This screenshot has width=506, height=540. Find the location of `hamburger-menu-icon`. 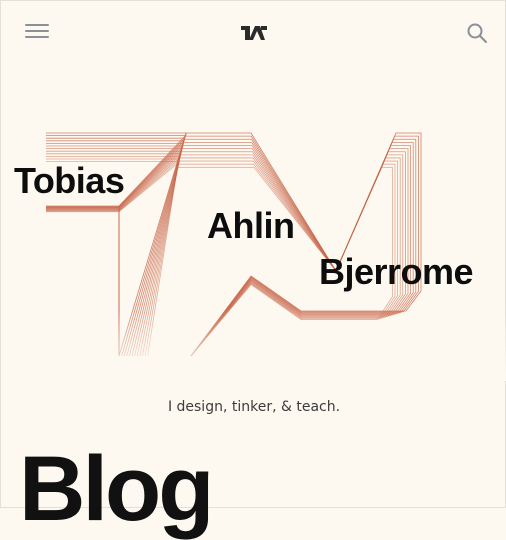

hamburger-menu-icon is located at coordinates (37, 34).